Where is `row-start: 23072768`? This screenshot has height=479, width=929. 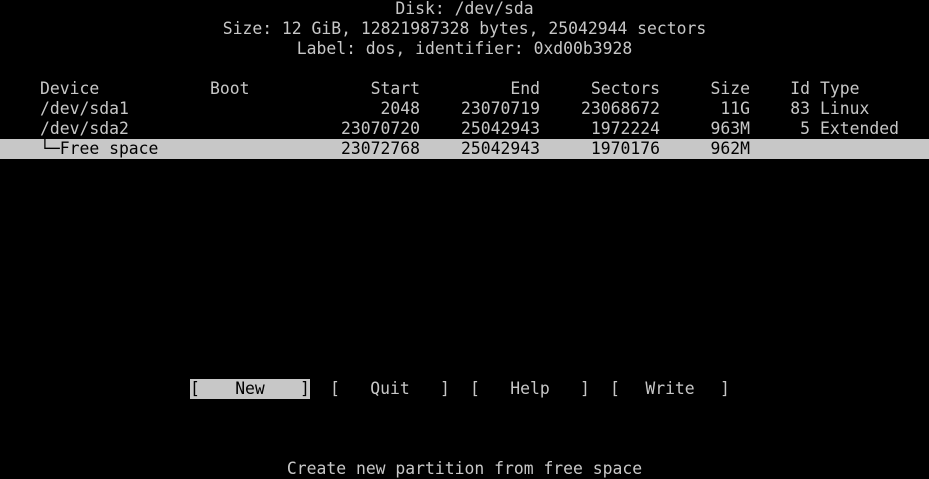
row-start: 23072768 is located at coordinates (380, 148).